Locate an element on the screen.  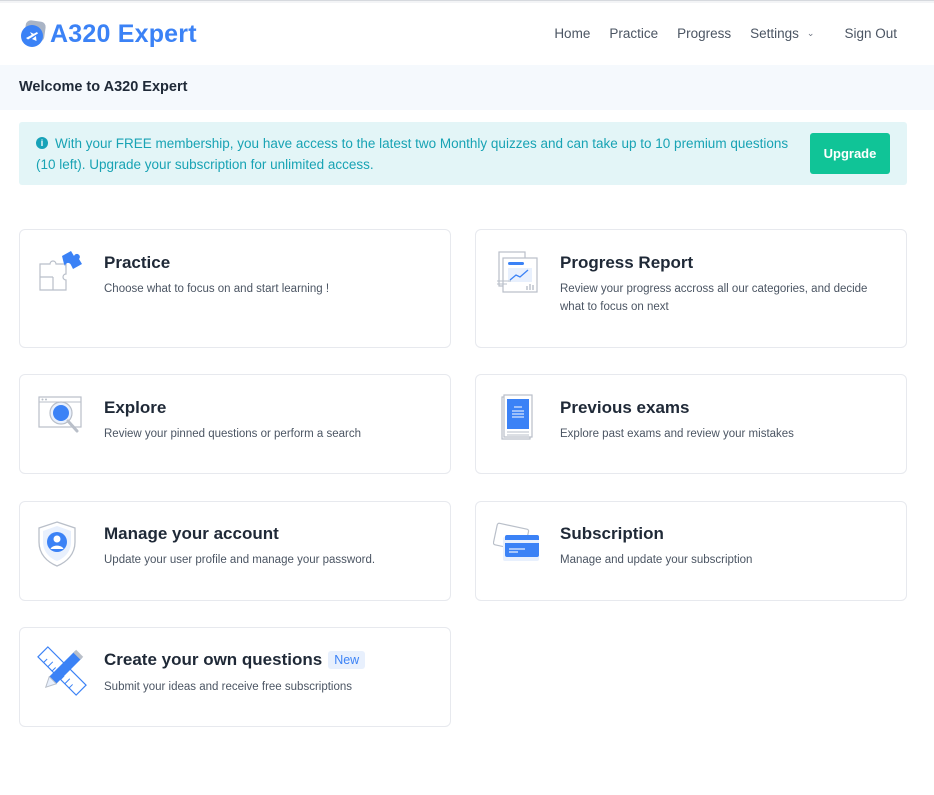
book-icon is located at coordinates (518, 418).